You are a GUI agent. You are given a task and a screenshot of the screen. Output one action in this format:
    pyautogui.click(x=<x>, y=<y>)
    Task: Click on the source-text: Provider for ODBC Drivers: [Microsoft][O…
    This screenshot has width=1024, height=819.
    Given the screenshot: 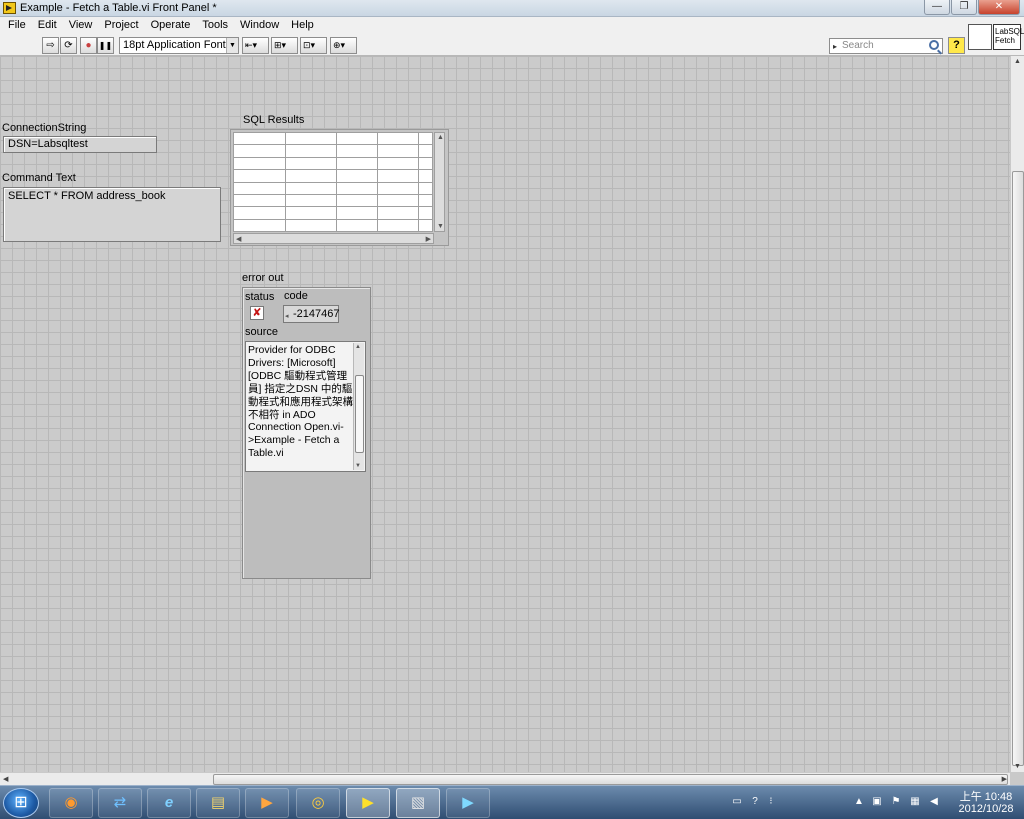 What is the action you would take?
    pyautogui.click(x=301, y=402)
    